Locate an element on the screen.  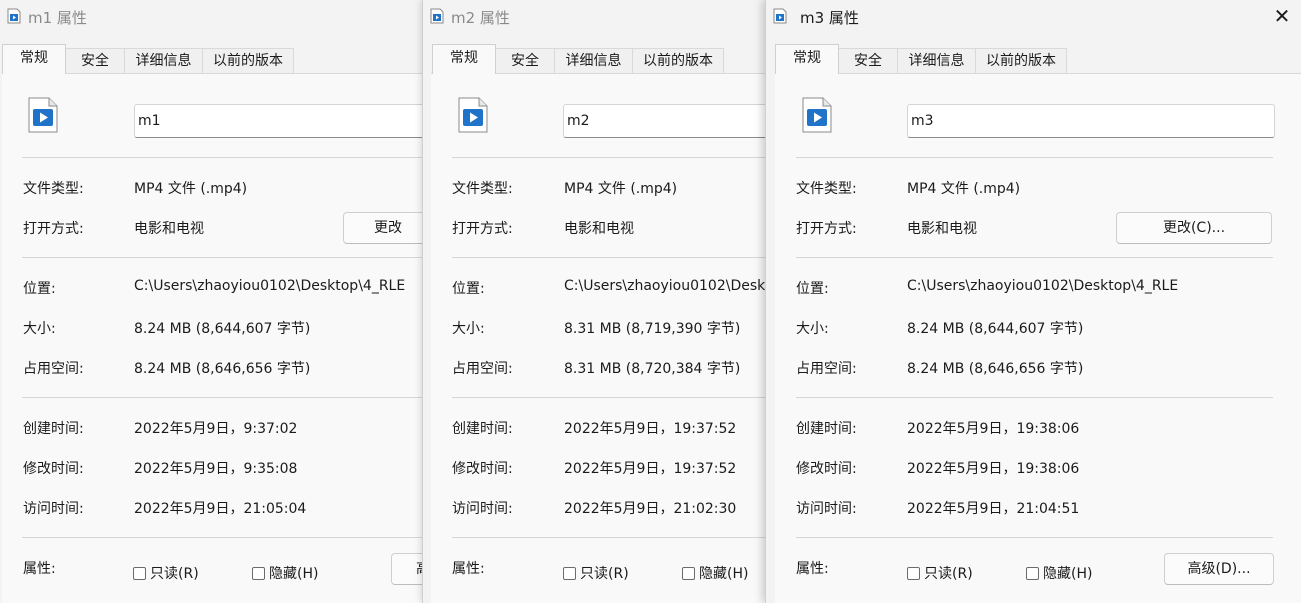
close-icon: ✕ is located at coordinates (1282, 16).